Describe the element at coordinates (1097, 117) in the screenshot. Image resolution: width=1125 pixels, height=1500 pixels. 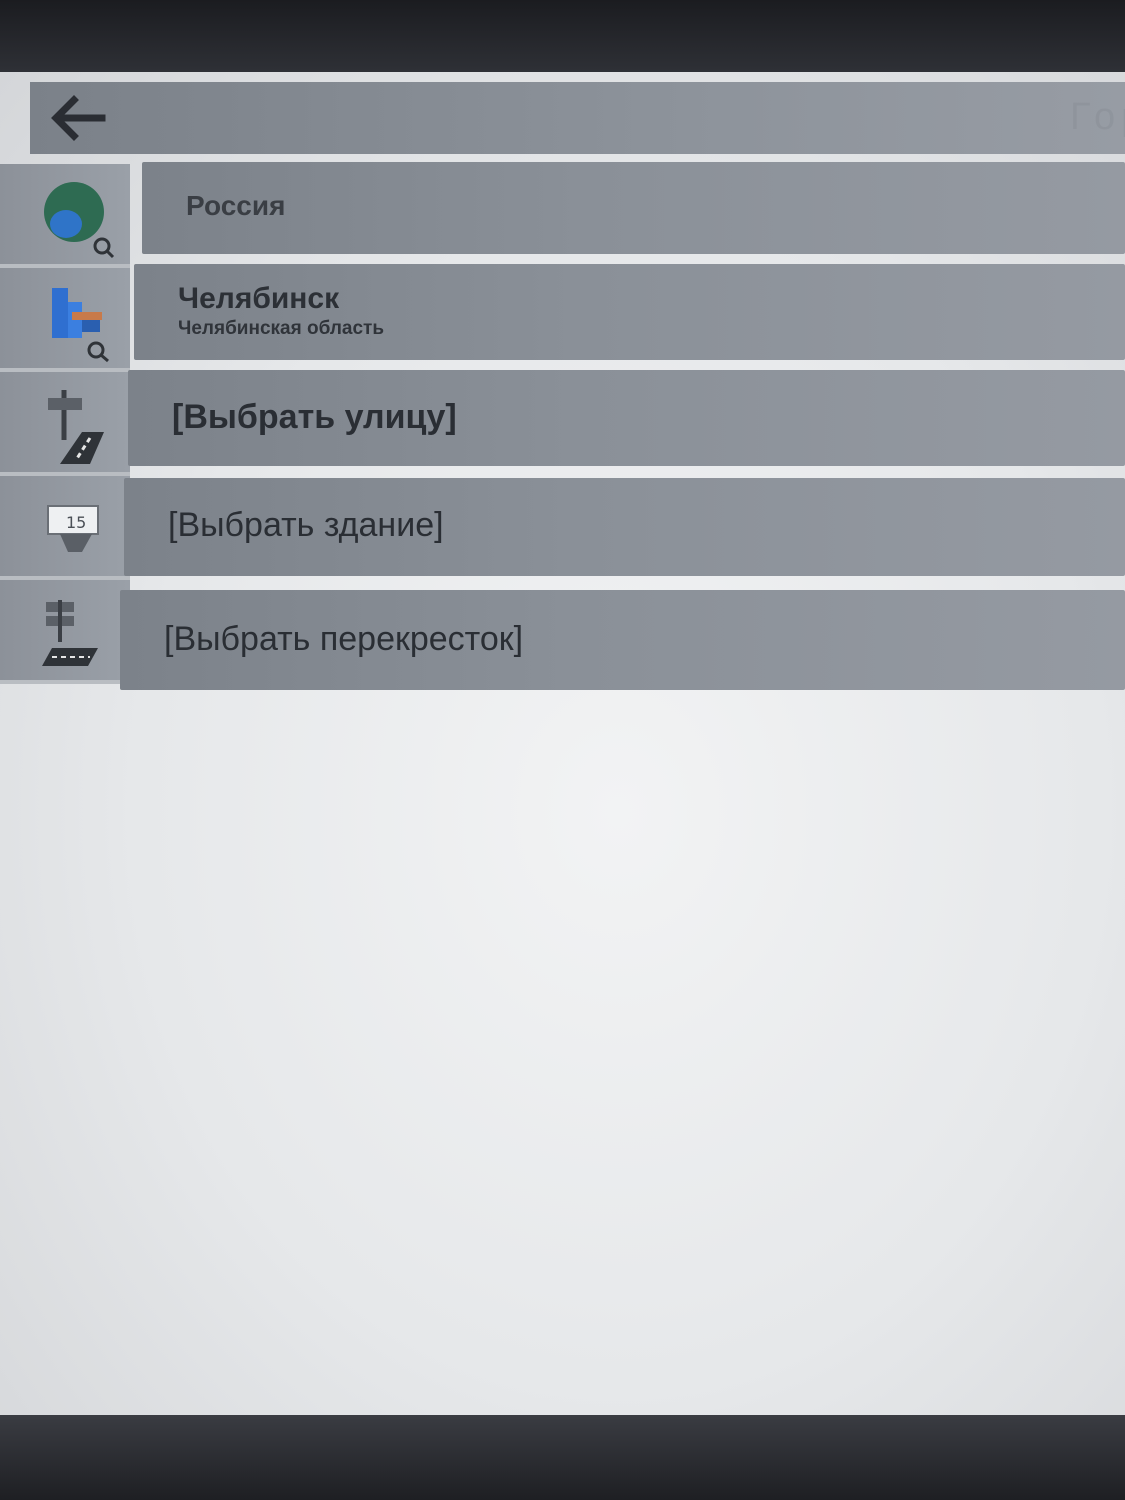
I see `page-title: Гор` at that location.